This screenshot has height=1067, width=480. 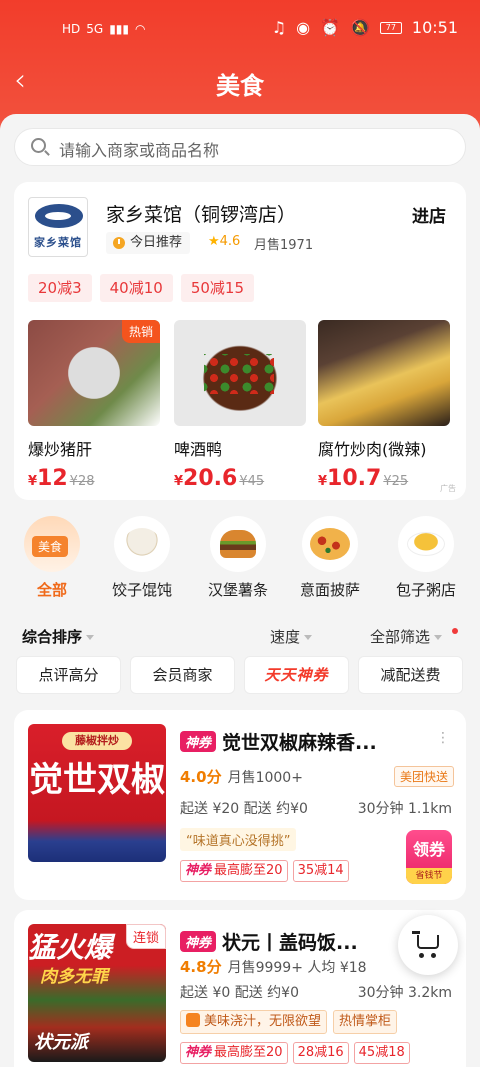 What do you see at coordinates (443, 738) in the screenshot?
I see `more-options-icon: ⋮` at bounding box center [443, 738].